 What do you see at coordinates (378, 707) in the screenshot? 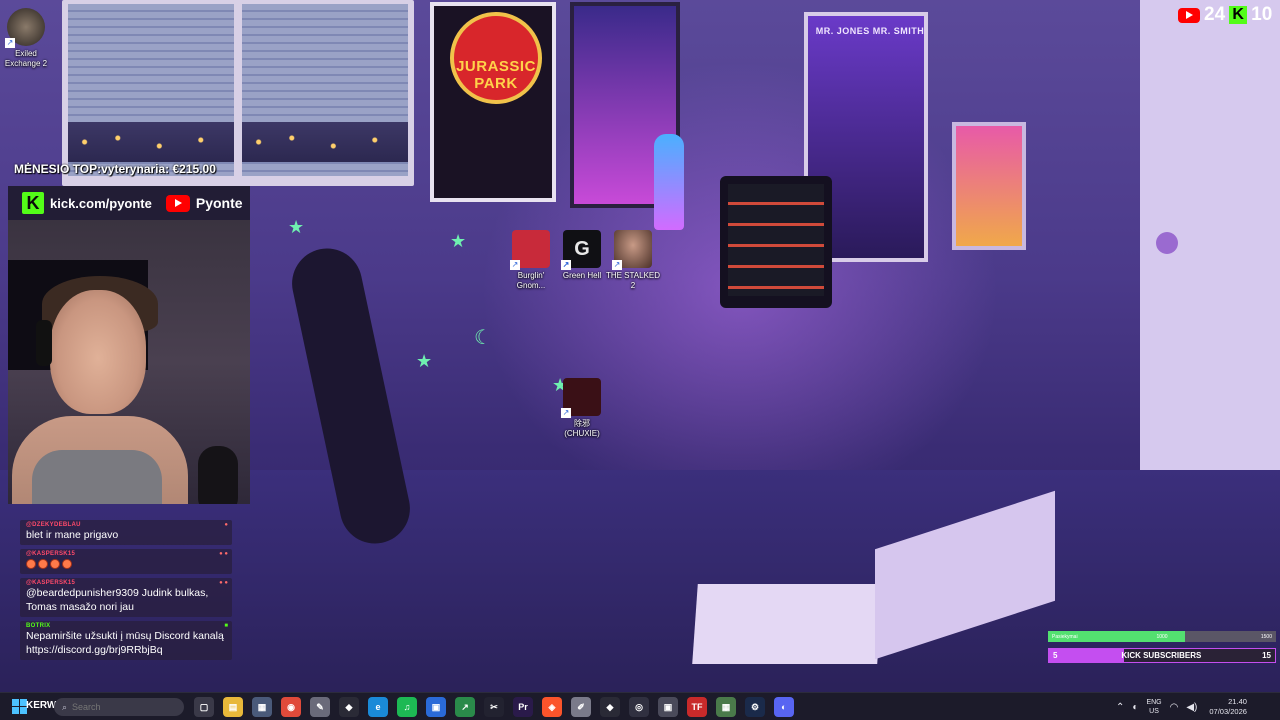
I see `edge-icon: e` at bounding box center [378, 707].